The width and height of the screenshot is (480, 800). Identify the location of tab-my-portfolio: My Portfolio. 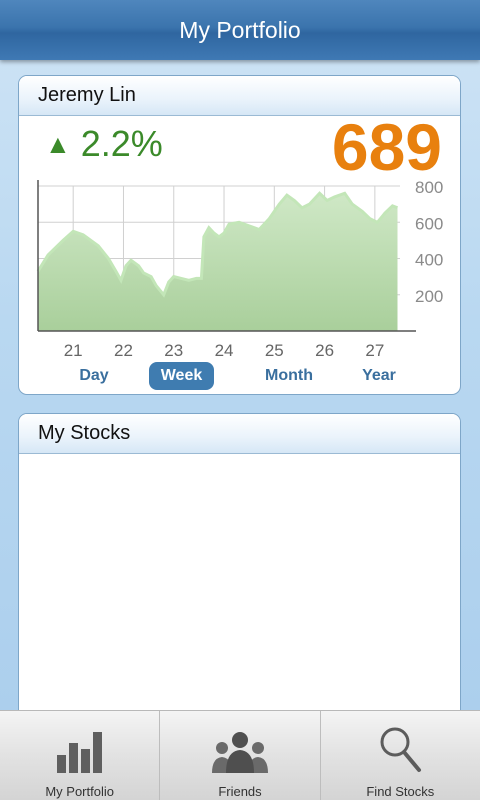
(80, 755).